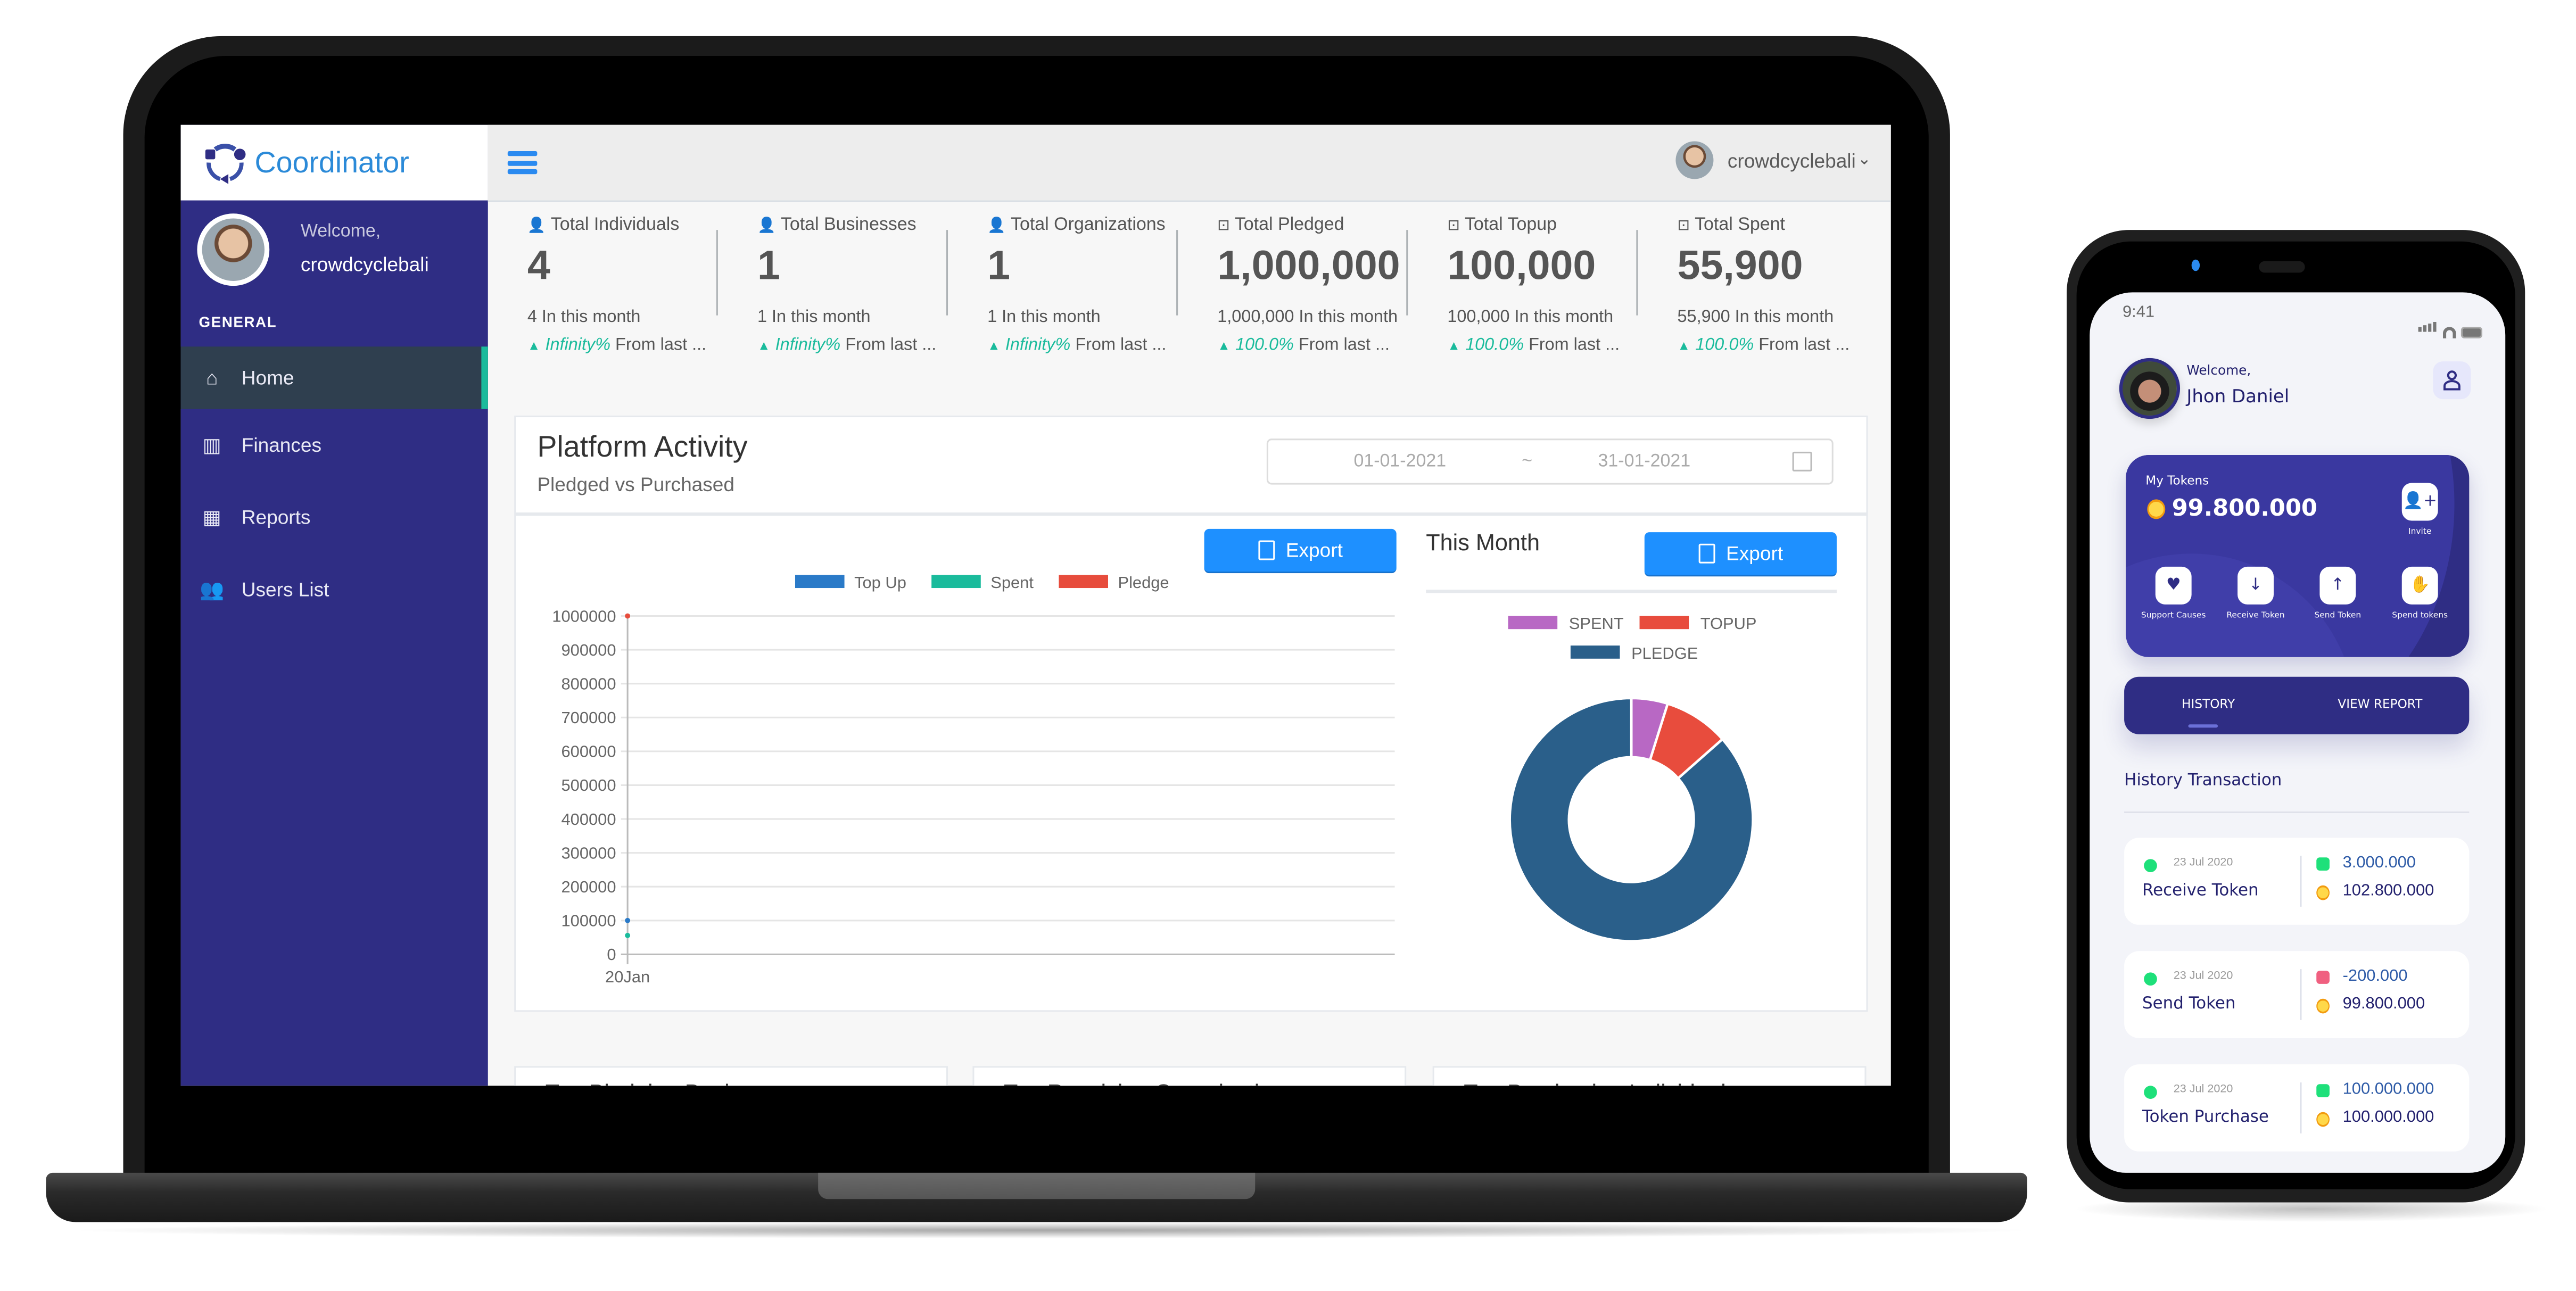 Image resolution: width=2576 pixels, height=1291 pixels. Describe the element at coordinates (522, 163) in the screenshot. I see `hamburger-icon` at that location.